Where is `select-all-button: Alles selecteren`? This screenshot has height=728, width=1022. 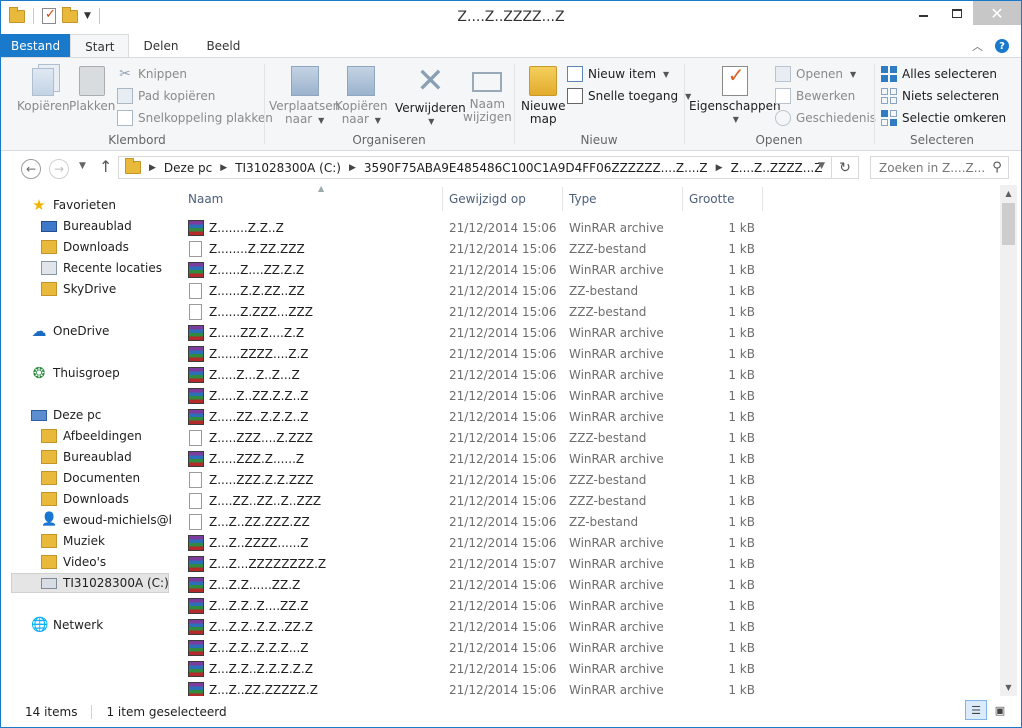
select-all-button: Alles selecteren is located at coordinates (939, 74).